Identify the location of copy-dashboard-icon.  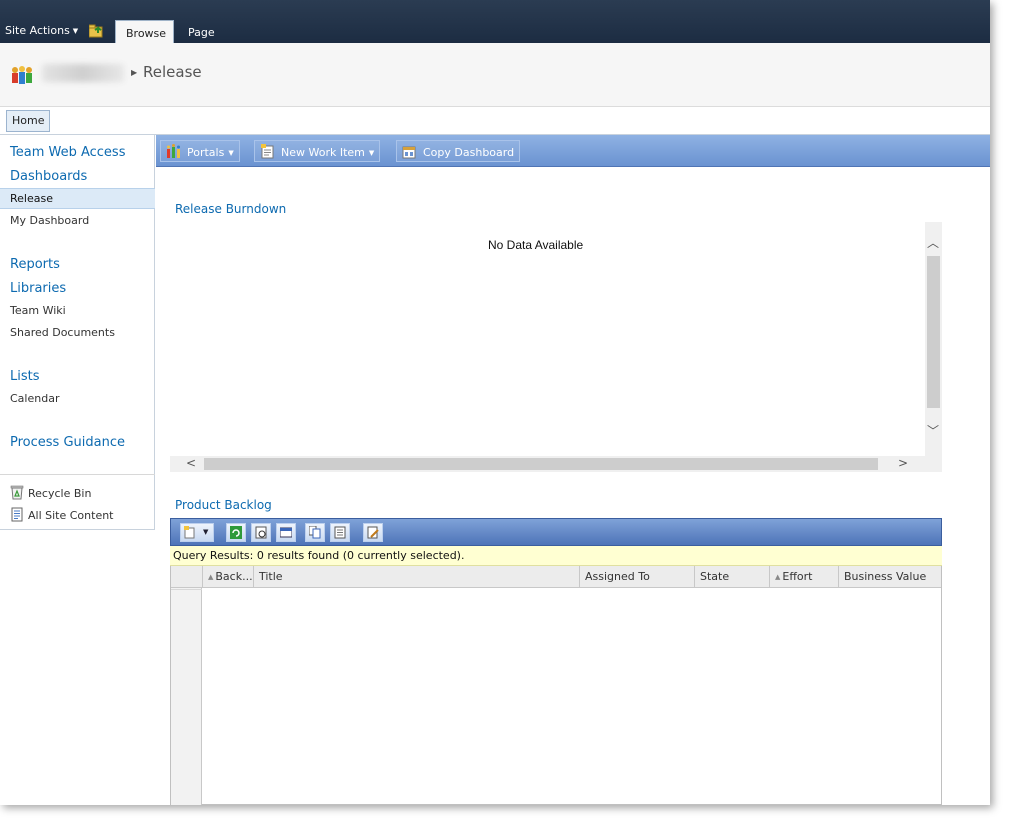
(409, 152).